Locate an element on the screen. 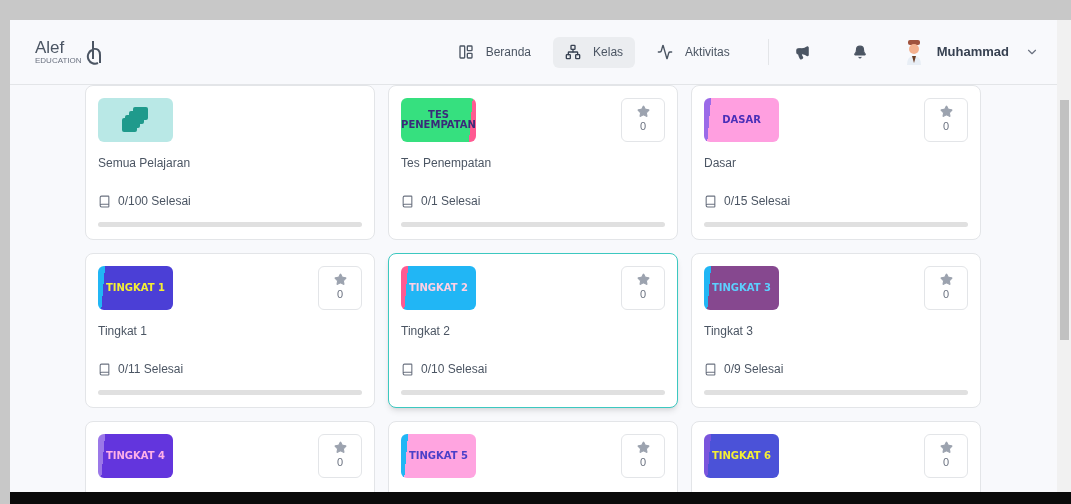 The image size is (1071, 504). course-title: Tingkat 3 is located at coordinates (729, 331).